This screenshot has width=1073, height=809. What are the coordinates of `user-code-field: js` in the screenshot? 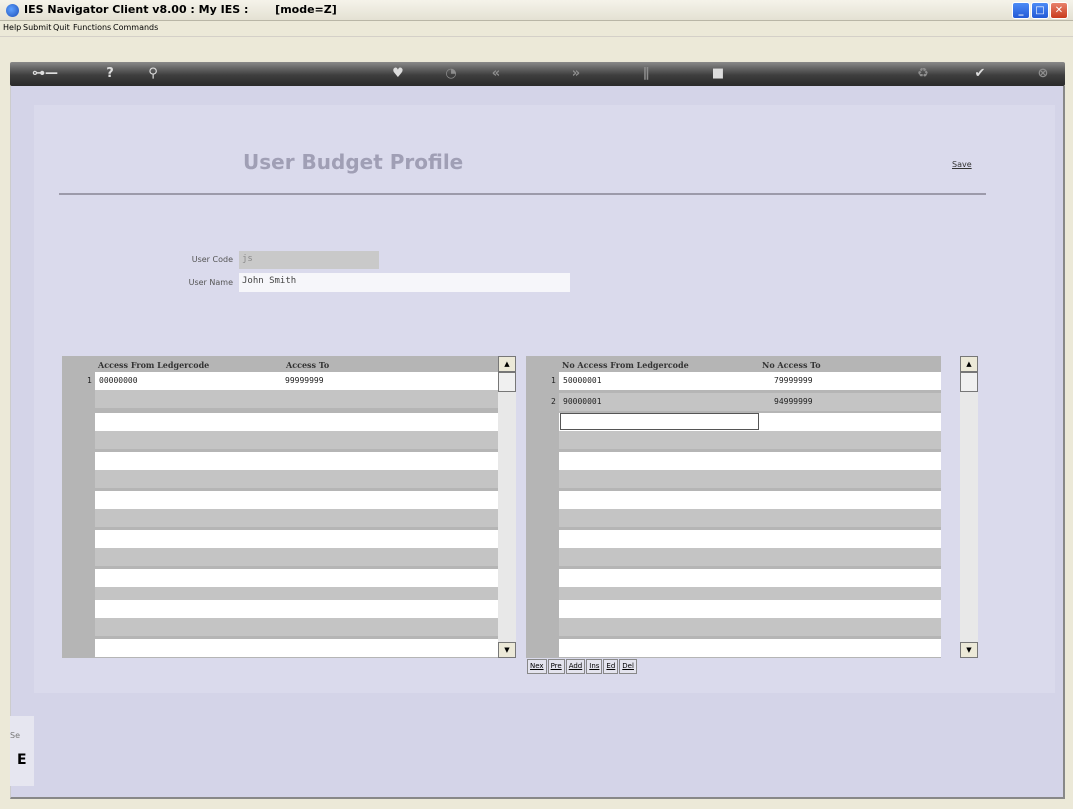 It's located at (309, 260).